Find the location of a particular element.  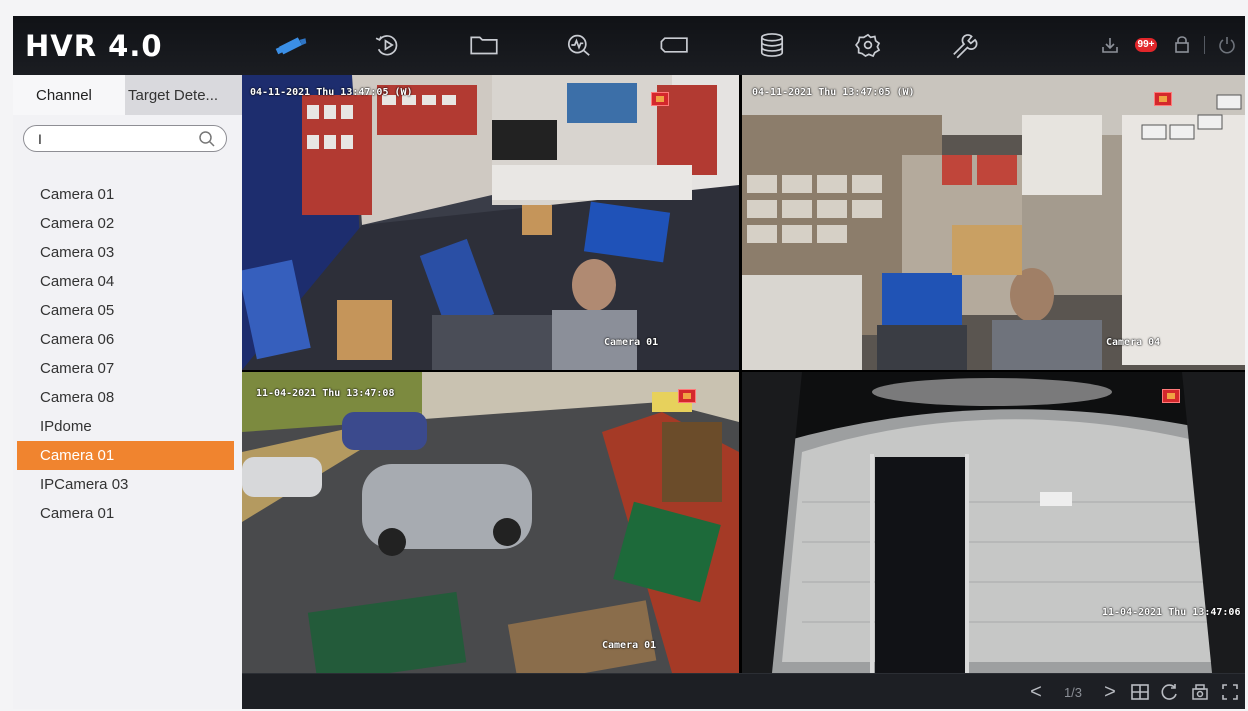

lock-icon is located at coordinates (1182, 45).